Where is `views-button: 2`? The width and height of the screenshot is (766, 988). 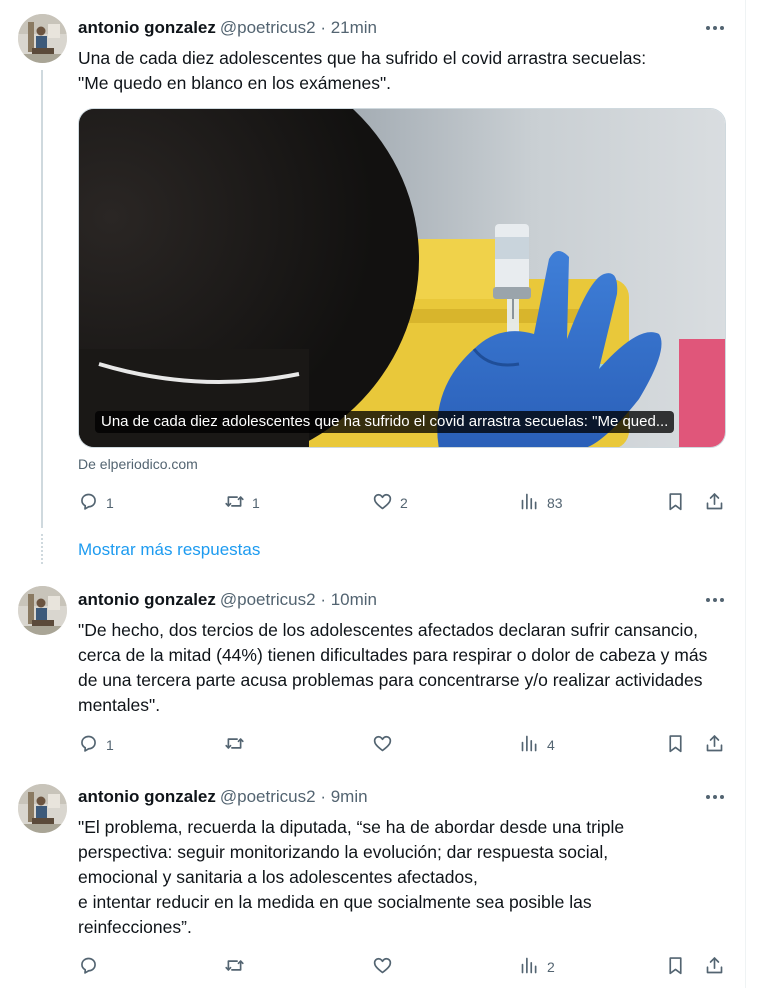
views-button: 2 is located at coordinates (537, 965).